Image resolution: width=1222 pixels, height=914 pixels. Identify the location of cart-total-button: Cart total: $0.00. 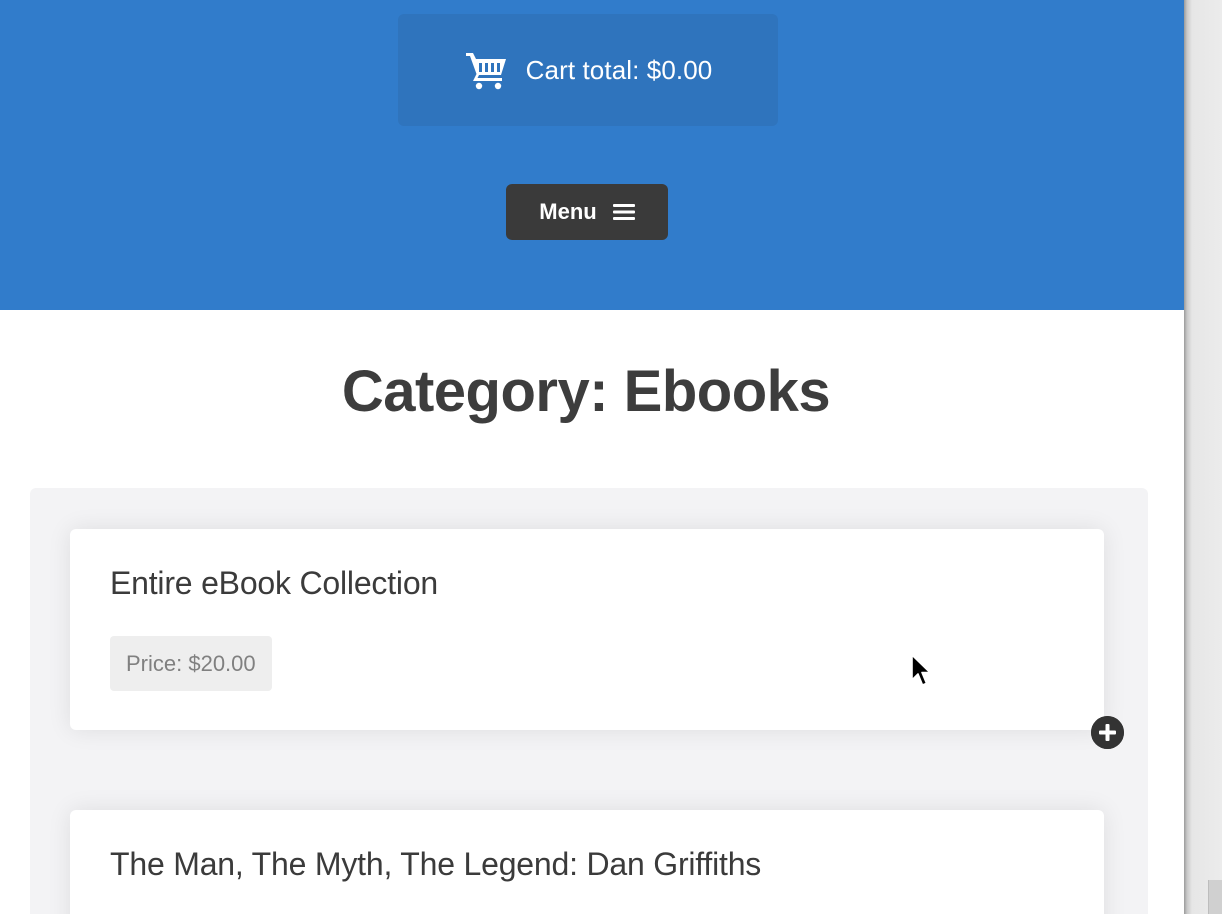
(588, 70).